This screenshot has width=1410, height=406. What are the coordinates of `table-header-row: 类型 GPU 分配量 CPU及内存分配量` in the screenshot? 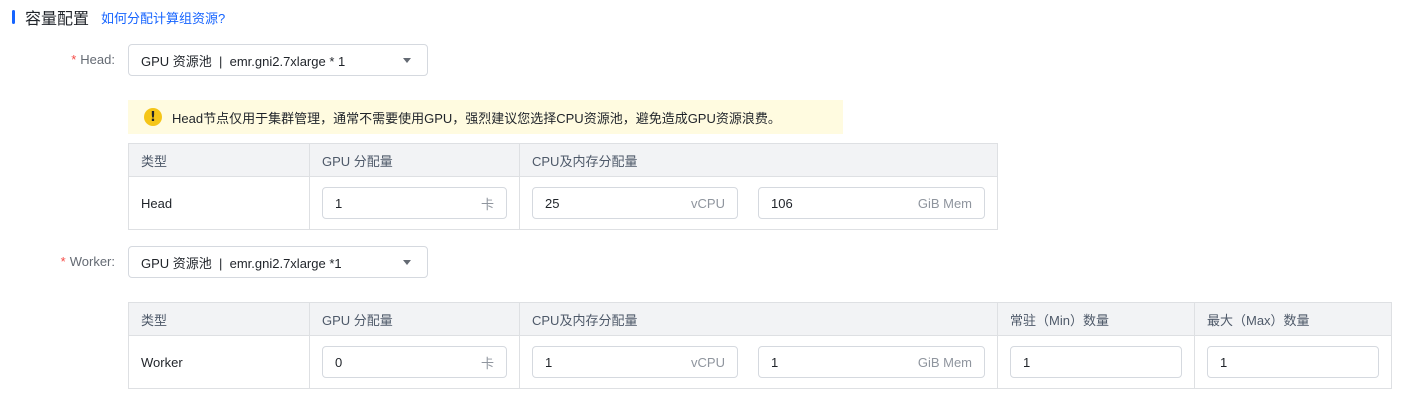 It's located at (563, 160).